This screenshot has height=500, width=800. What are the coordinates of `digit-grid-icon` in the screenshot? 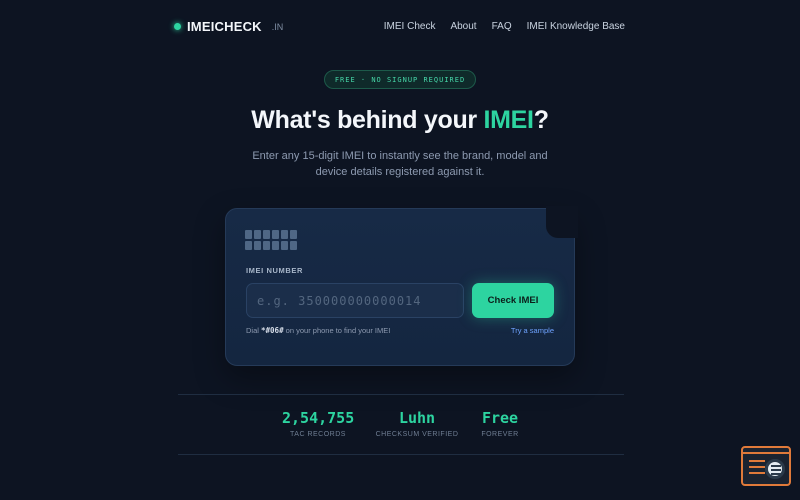 It's located at (271, 240).